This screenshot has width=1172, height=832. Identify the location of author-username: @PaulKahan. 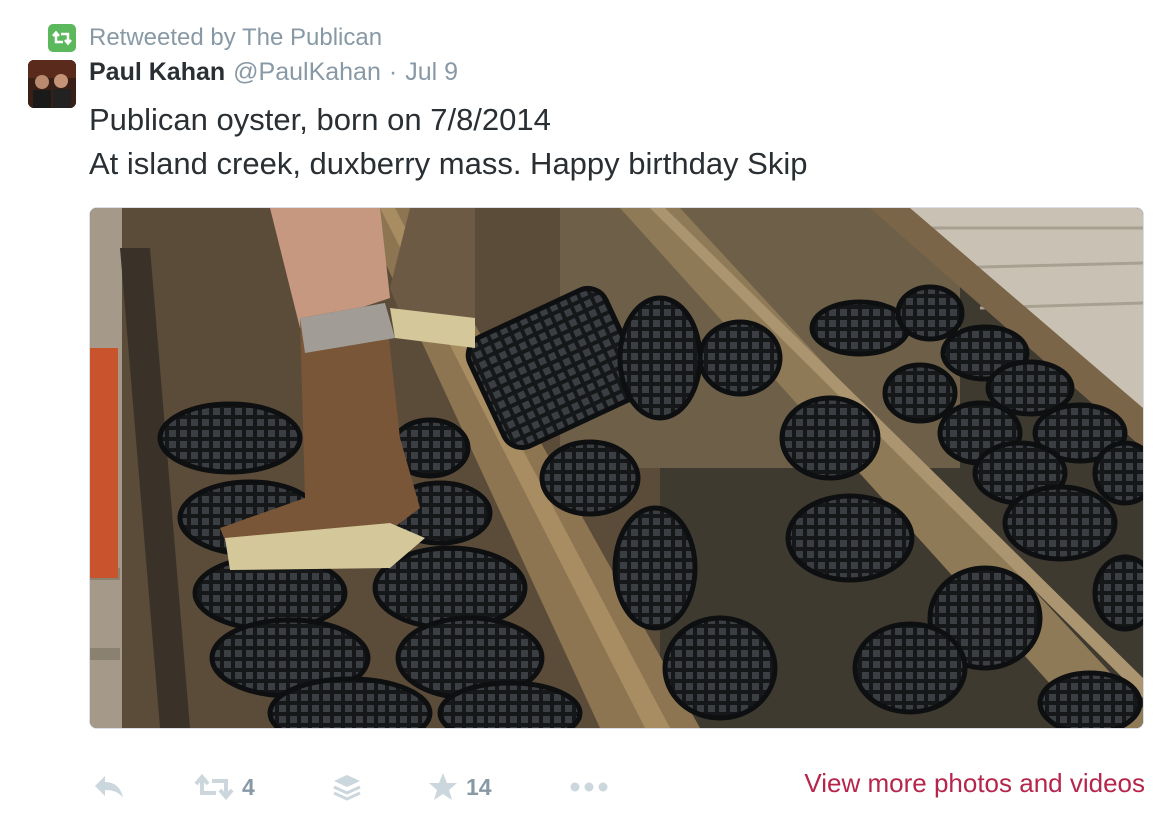
(307, 72).